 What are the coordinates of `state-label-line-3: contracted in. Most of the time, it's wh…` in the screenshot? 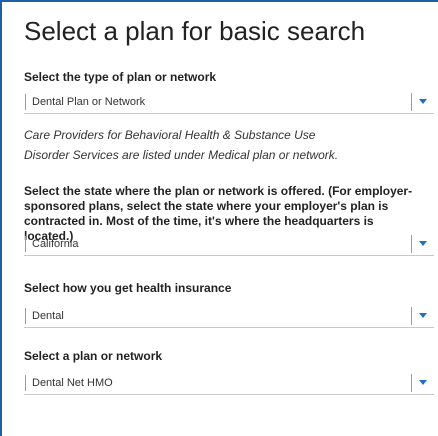 It's located at (199, 221).